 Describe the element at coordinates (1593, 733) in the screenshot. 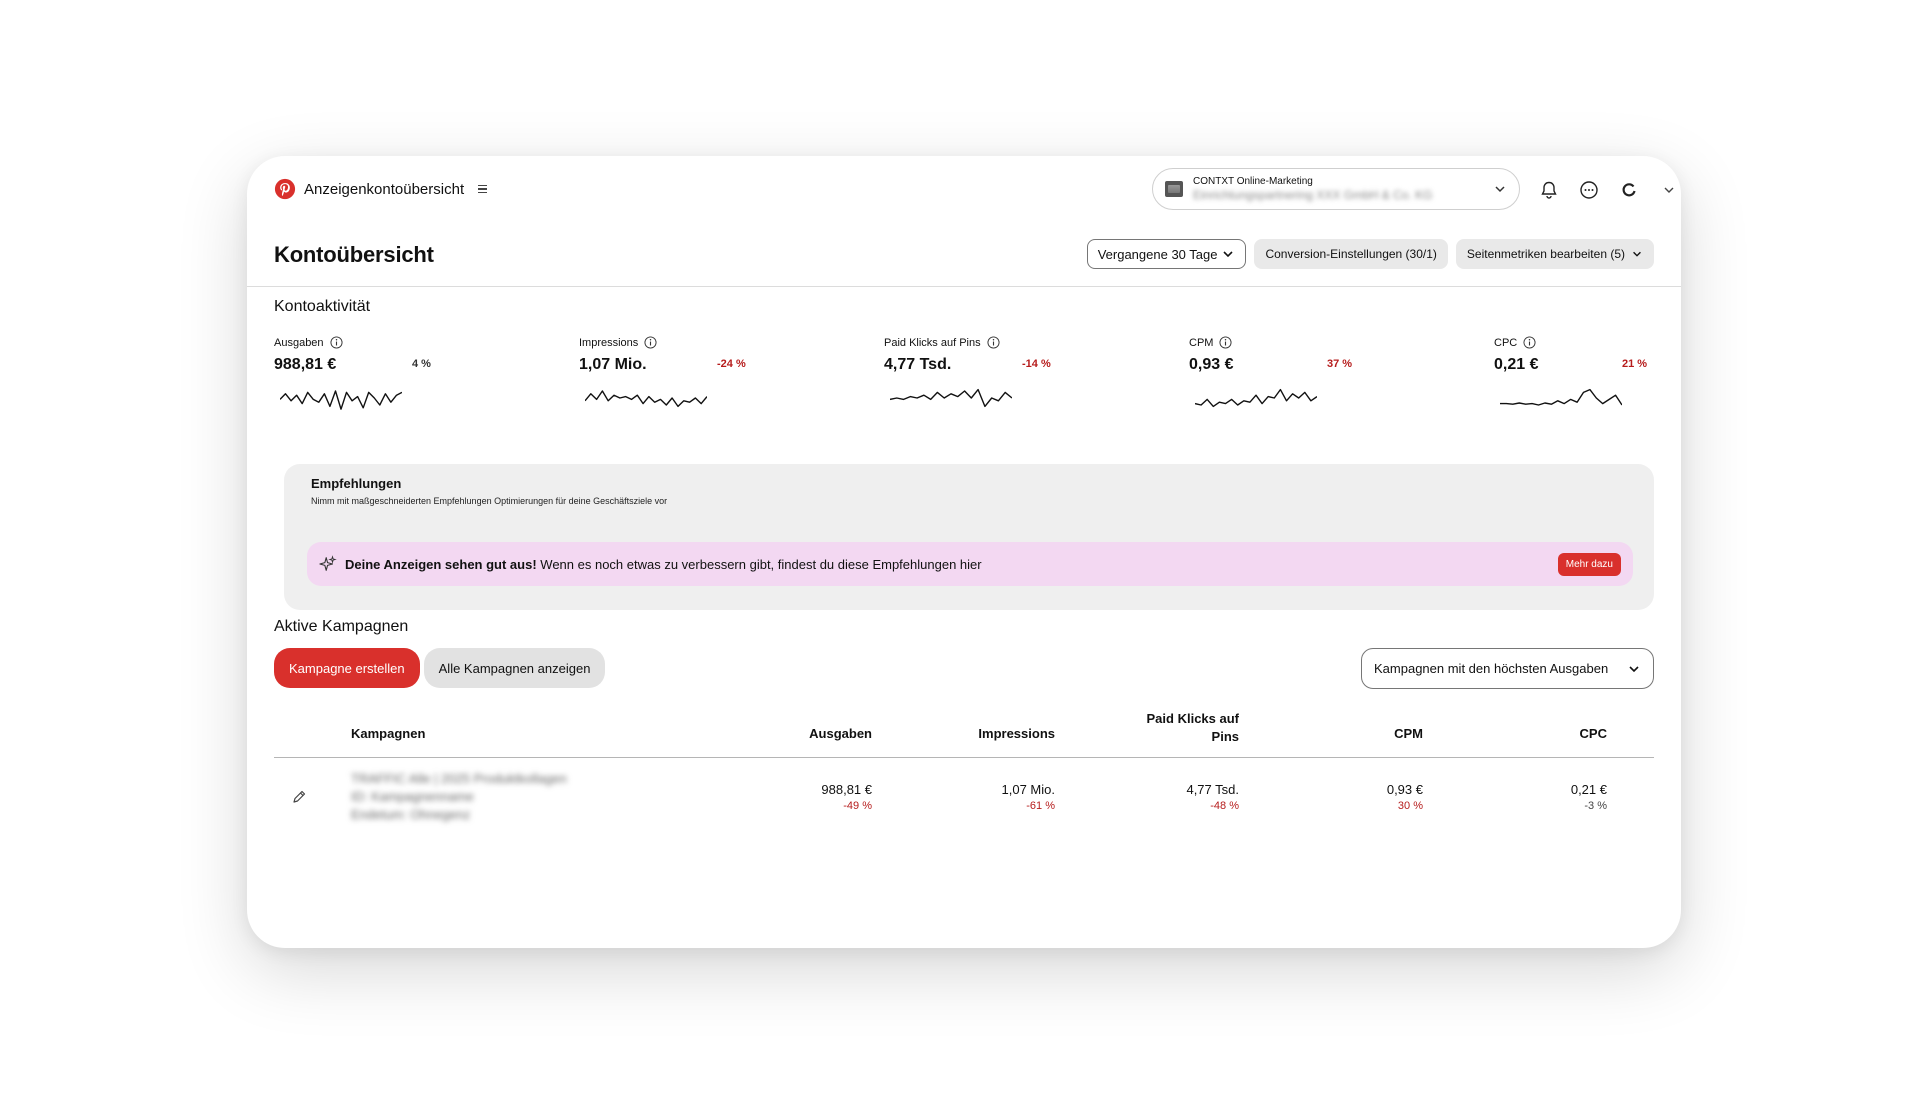

I see `col-header-cpc: CPC` at that location.